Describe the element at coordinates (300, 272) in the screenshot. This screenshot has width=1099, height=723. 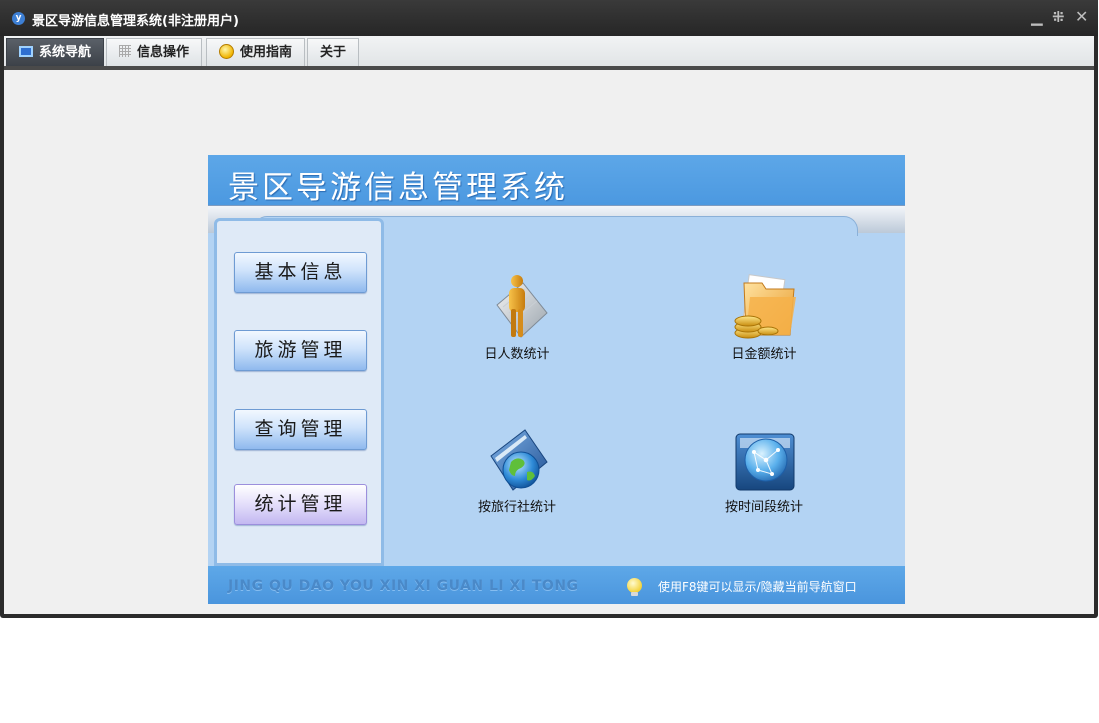
I see `basic-info-button: 基本信息` at that location.